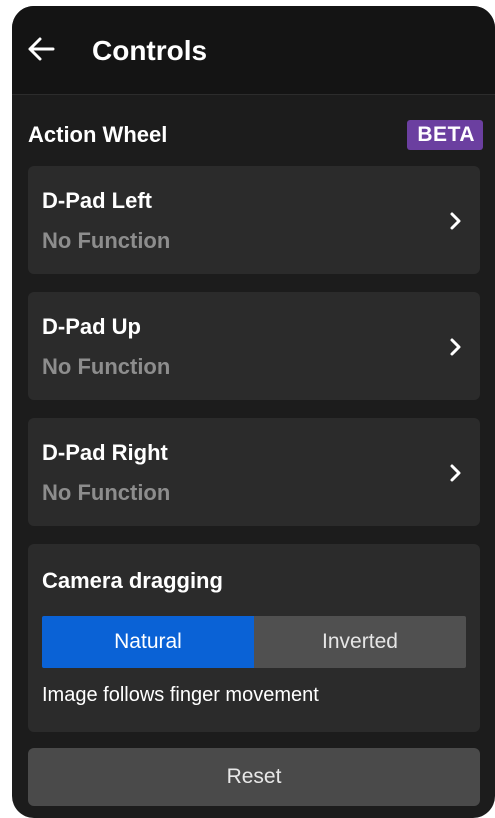  What do you see at coordinates (98, 134) in the screenshot?
I see `section-title: Action Wheel` at bounding box center [98, 134].